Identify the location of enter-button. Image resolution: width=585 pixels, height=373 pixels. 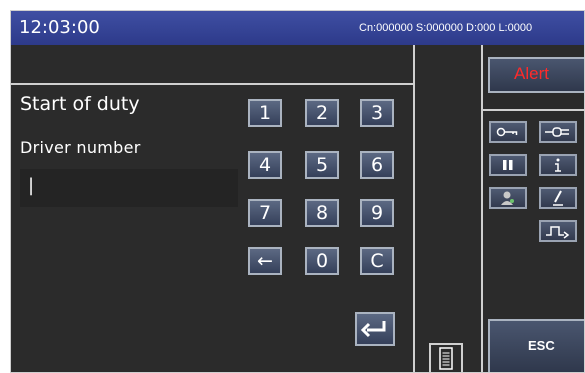
(375, 329).